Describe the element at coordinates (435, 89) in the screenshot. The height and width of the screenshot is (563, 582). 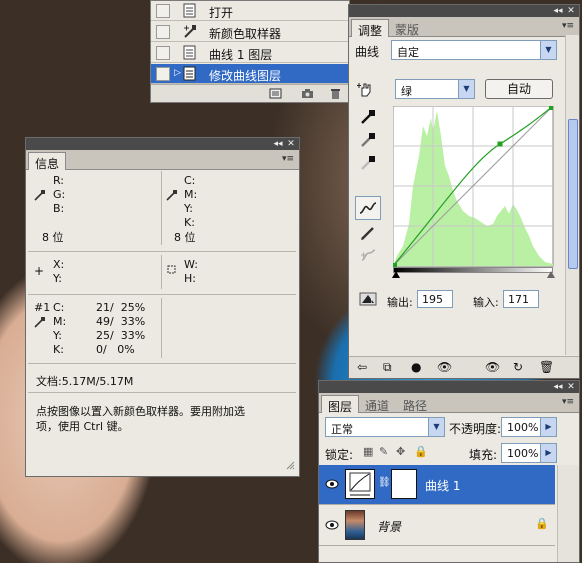
I see `channel-select: 绿 ▼` at that location.